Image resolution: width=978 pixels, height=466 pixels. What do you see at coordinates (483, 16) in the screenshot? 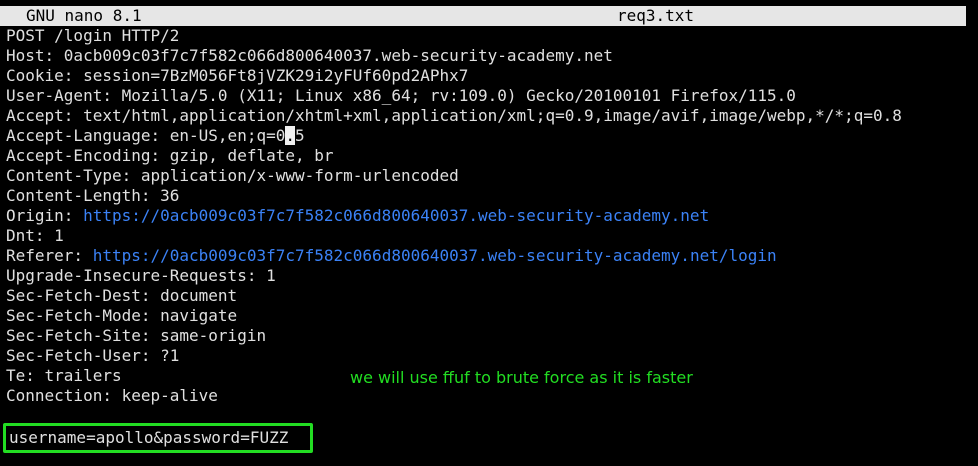
I see `nano-title-bar: GNU nano 8.1 req3.txt` at bounding box center [483, 16].